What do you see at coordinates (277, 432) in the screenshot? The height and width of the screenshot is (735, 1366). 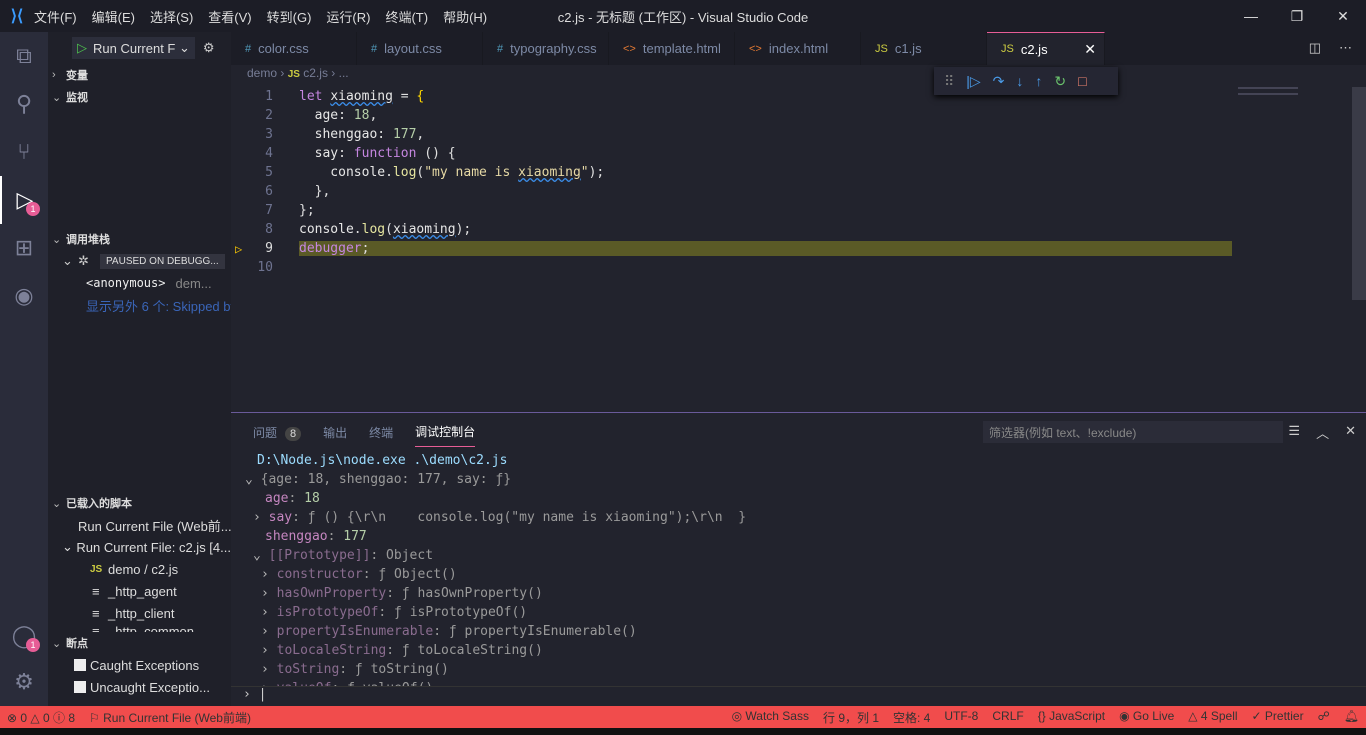 I see `tab-problems: 问题 8` at bounding box center [277, 432].